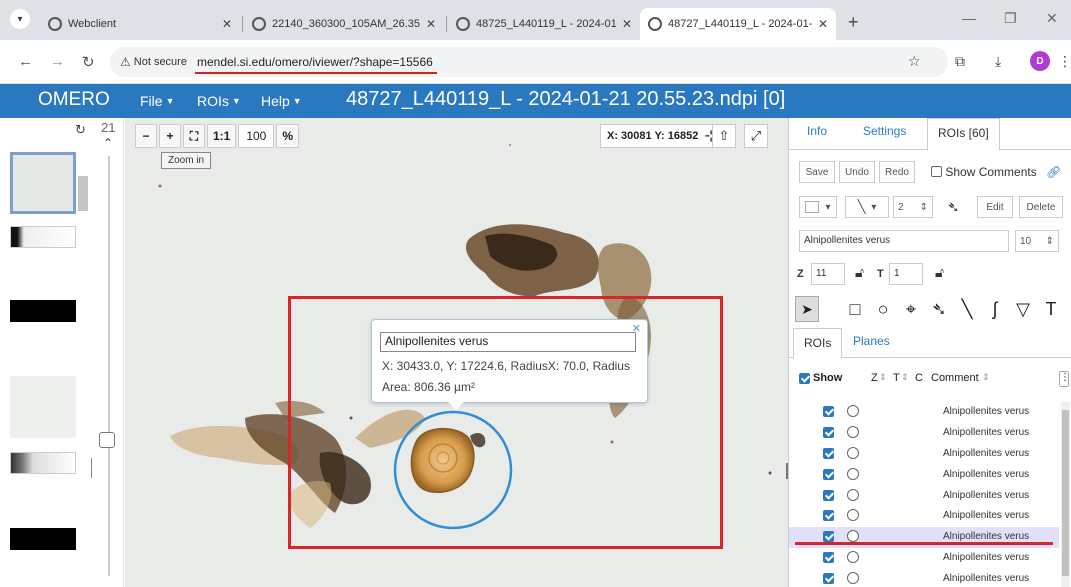  What do you see at coordinates (883, 309) in the screenshot?
I see `ellipse-tool-icon: ○` at bounding box center [883, 309].